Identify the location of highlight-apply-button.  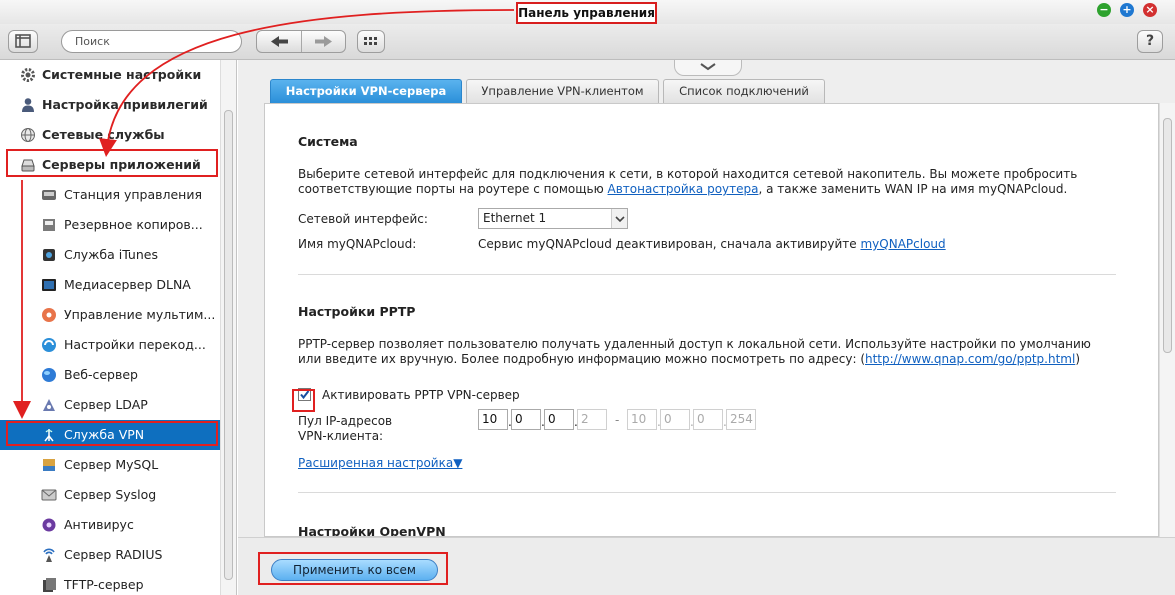
(353, 568).